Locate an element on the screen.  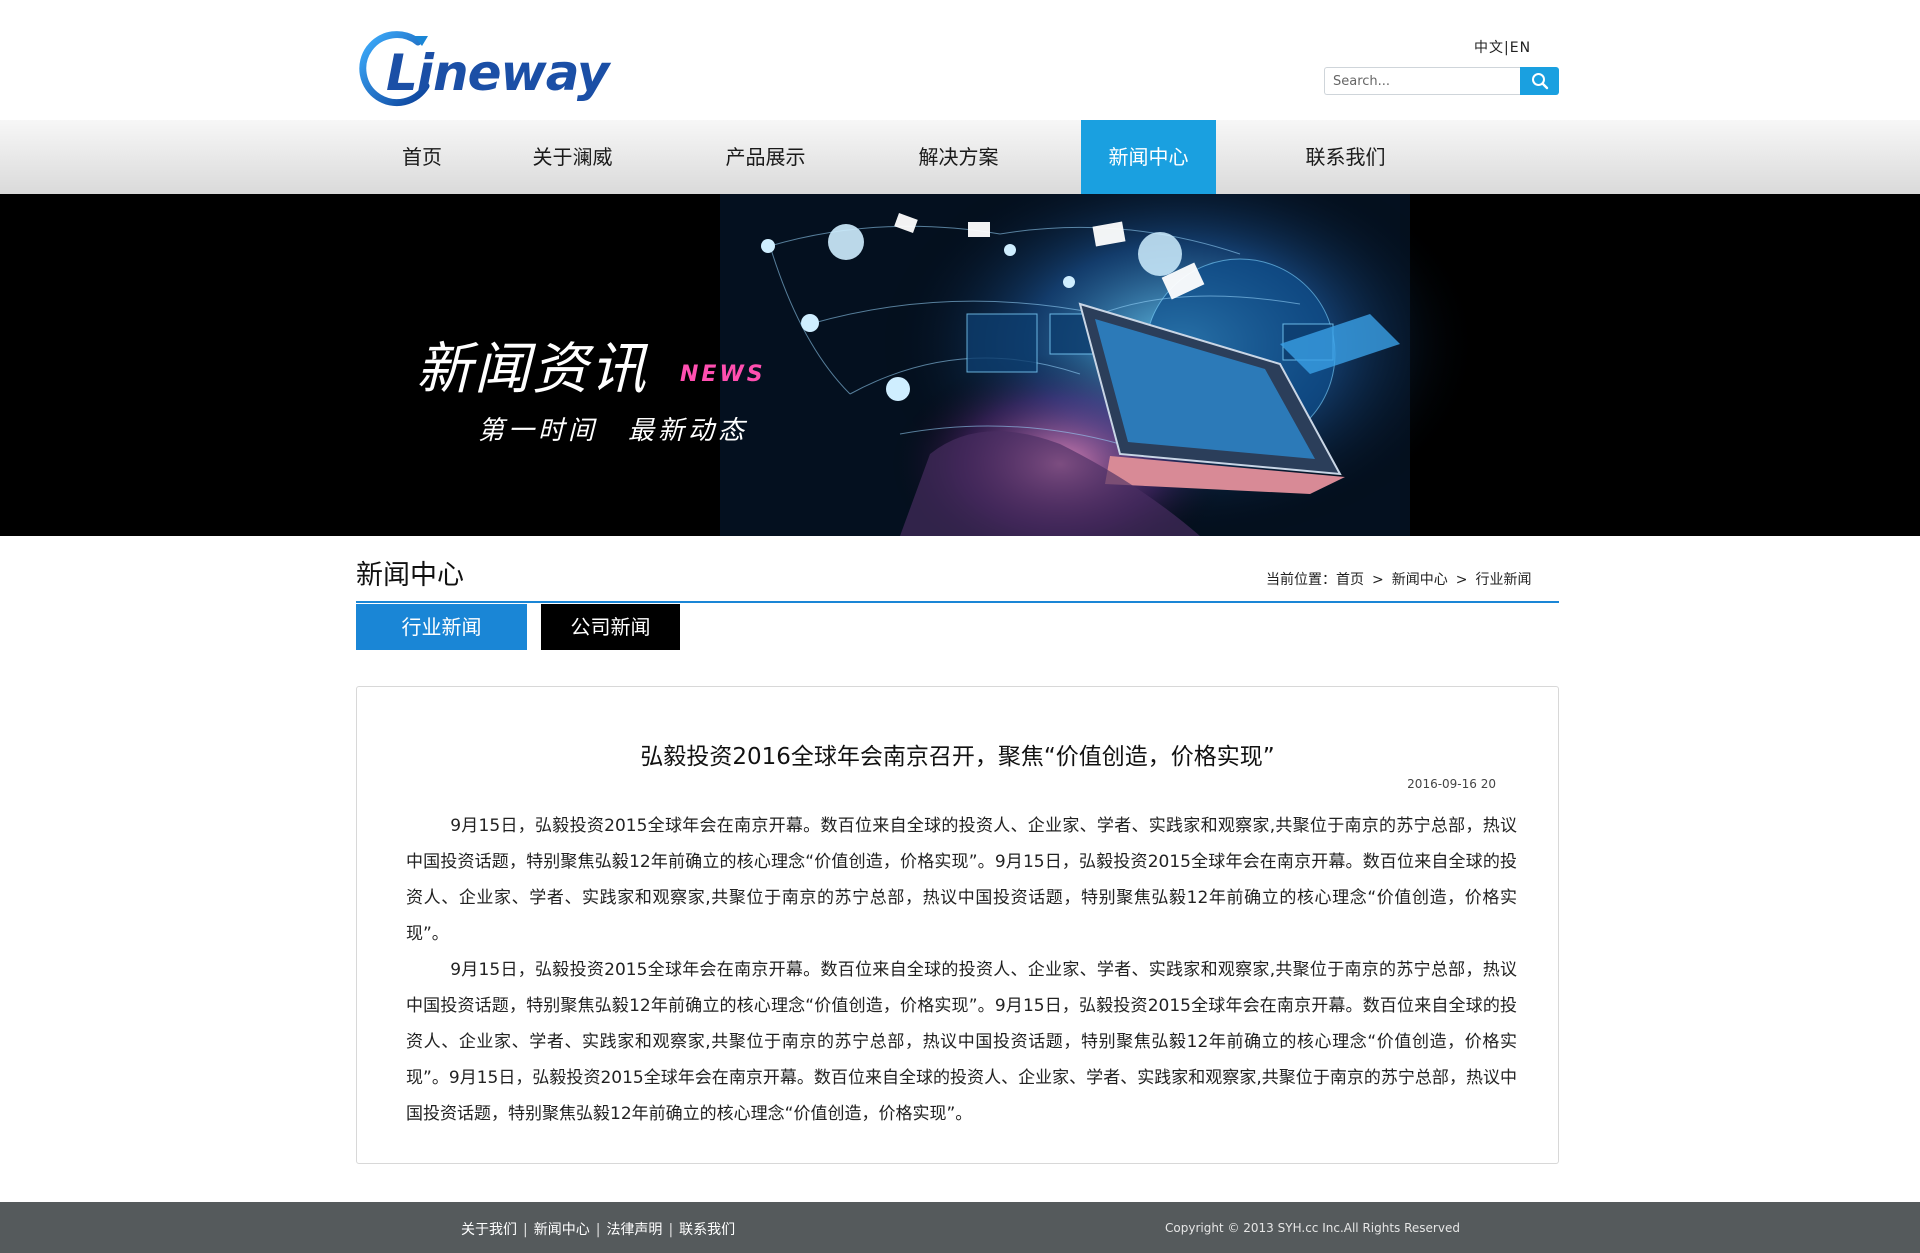
breadcrumb: 当前位置：首页 > 新闻中心 > 行业新闻 is located at coordinates (1398, 579).